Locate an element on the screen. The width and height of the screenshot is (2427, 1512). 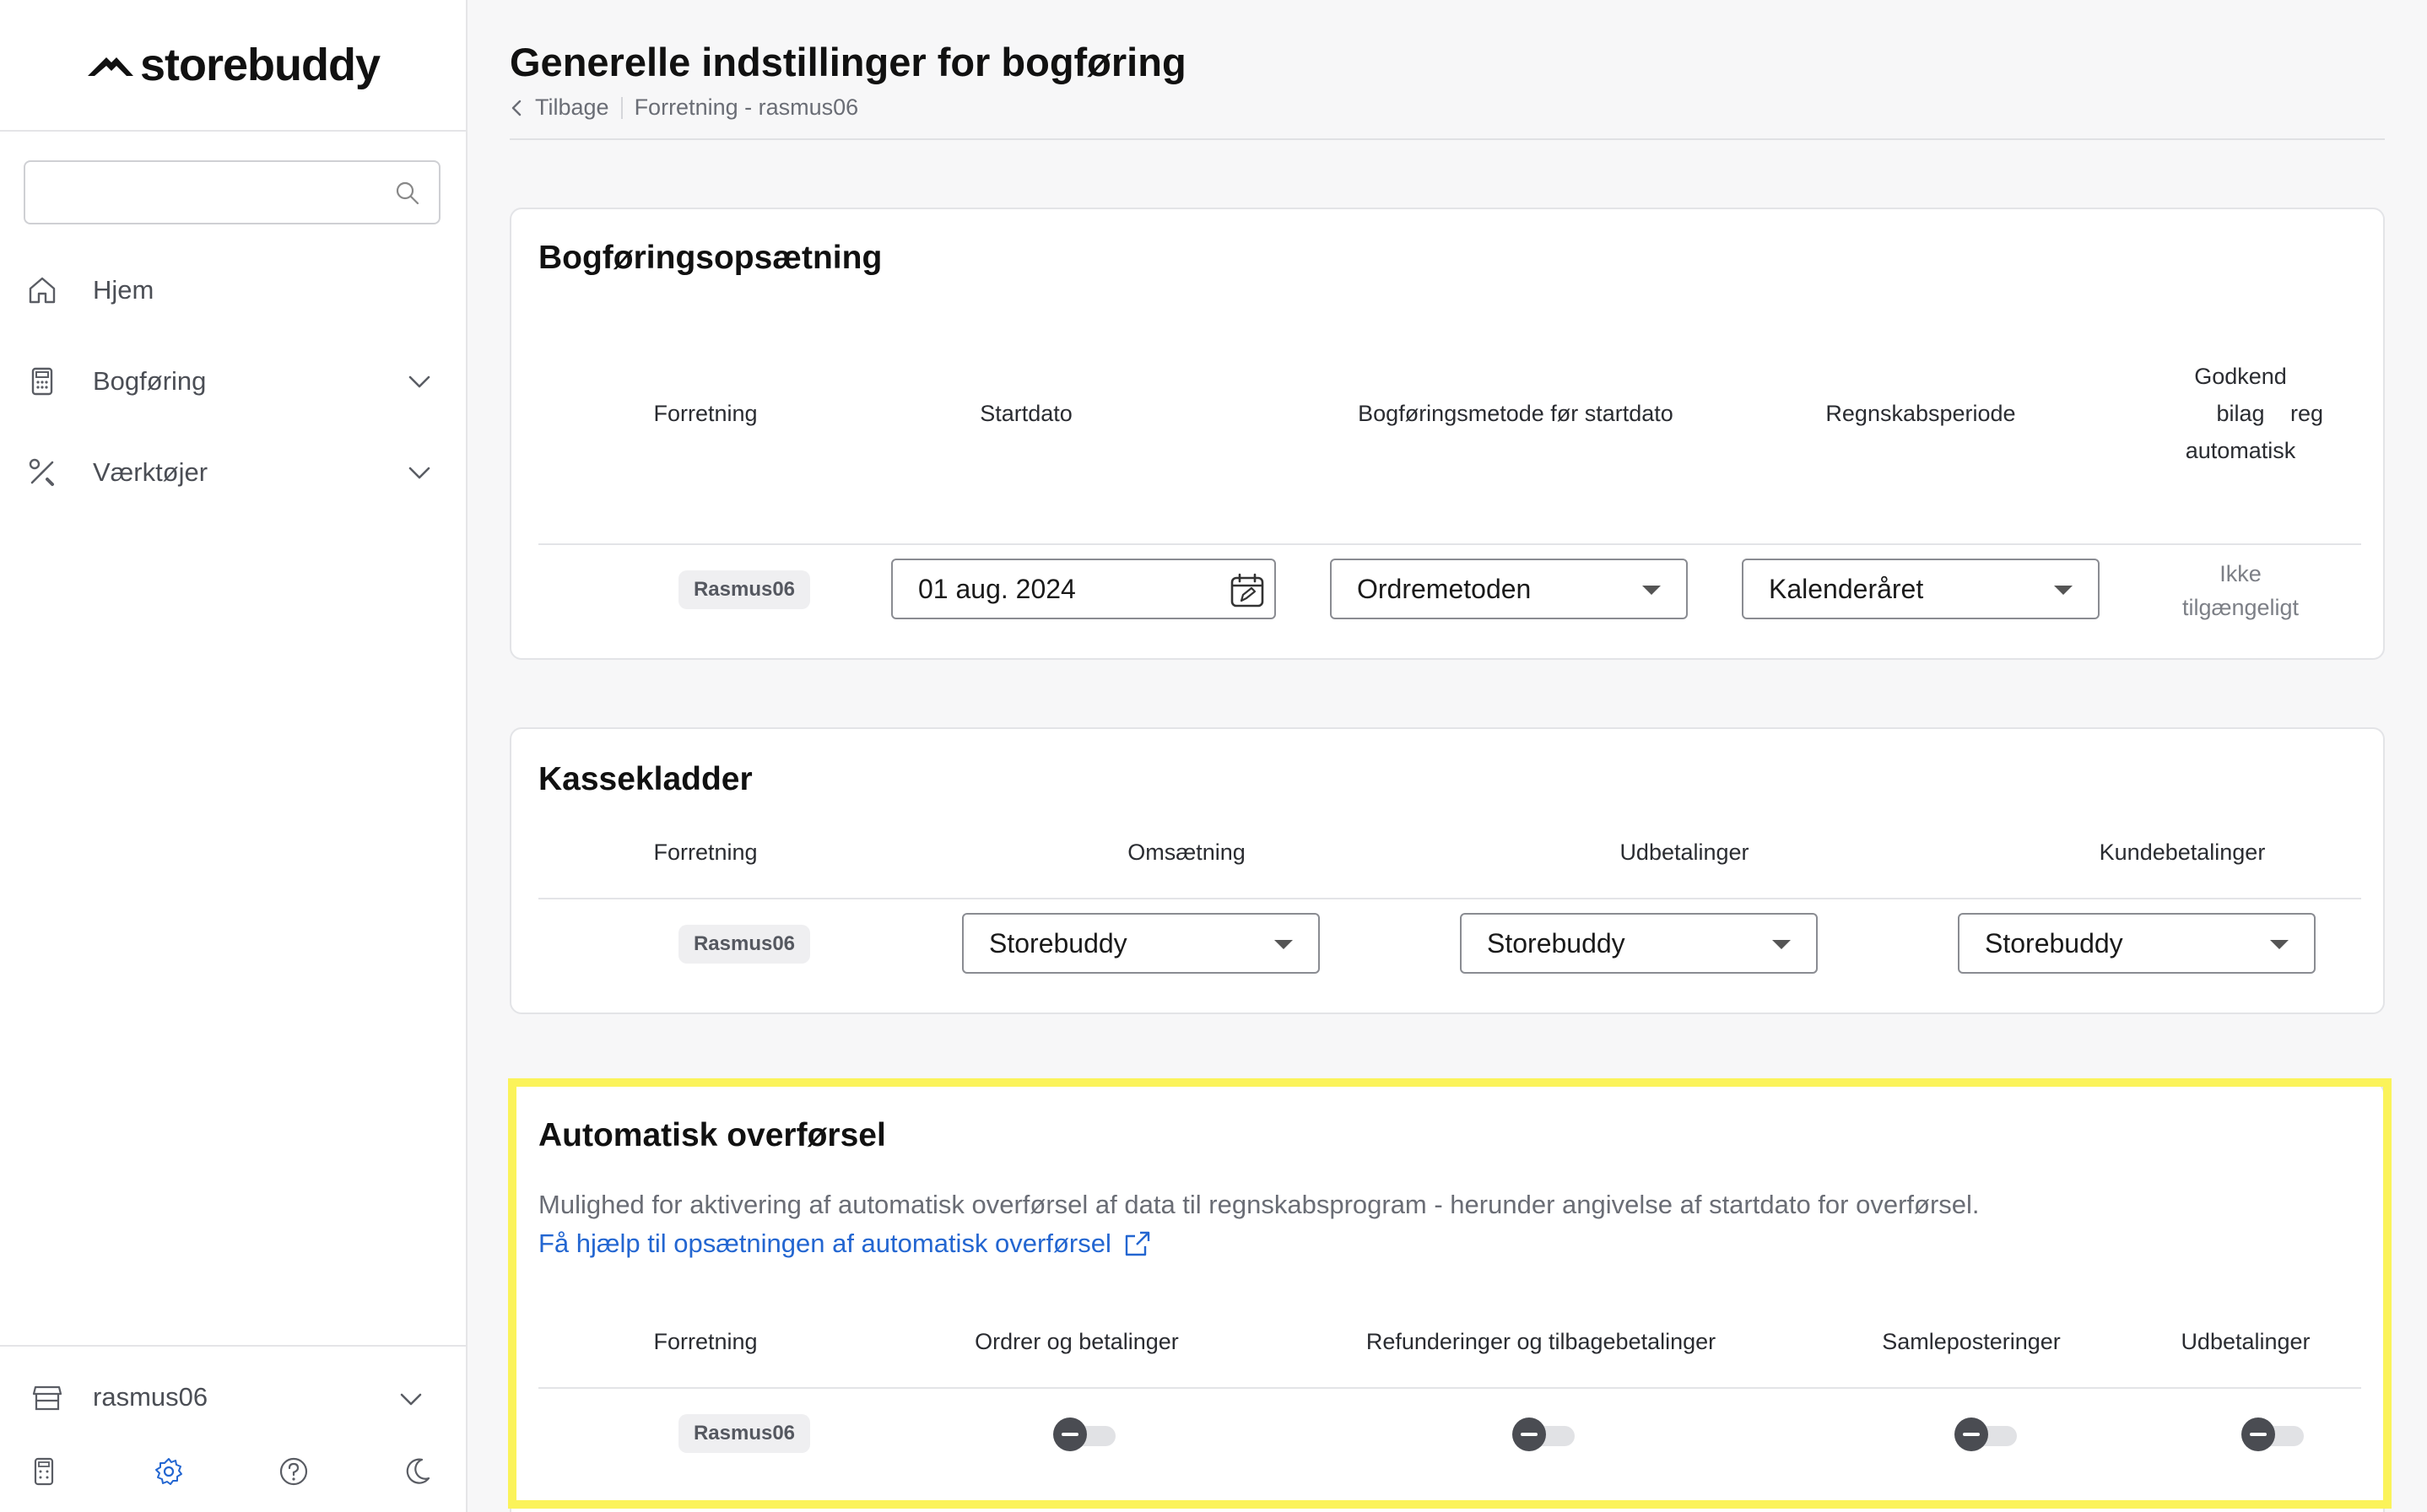
sidebar-item-label: Bogføring is located at coordinates (150, 381).